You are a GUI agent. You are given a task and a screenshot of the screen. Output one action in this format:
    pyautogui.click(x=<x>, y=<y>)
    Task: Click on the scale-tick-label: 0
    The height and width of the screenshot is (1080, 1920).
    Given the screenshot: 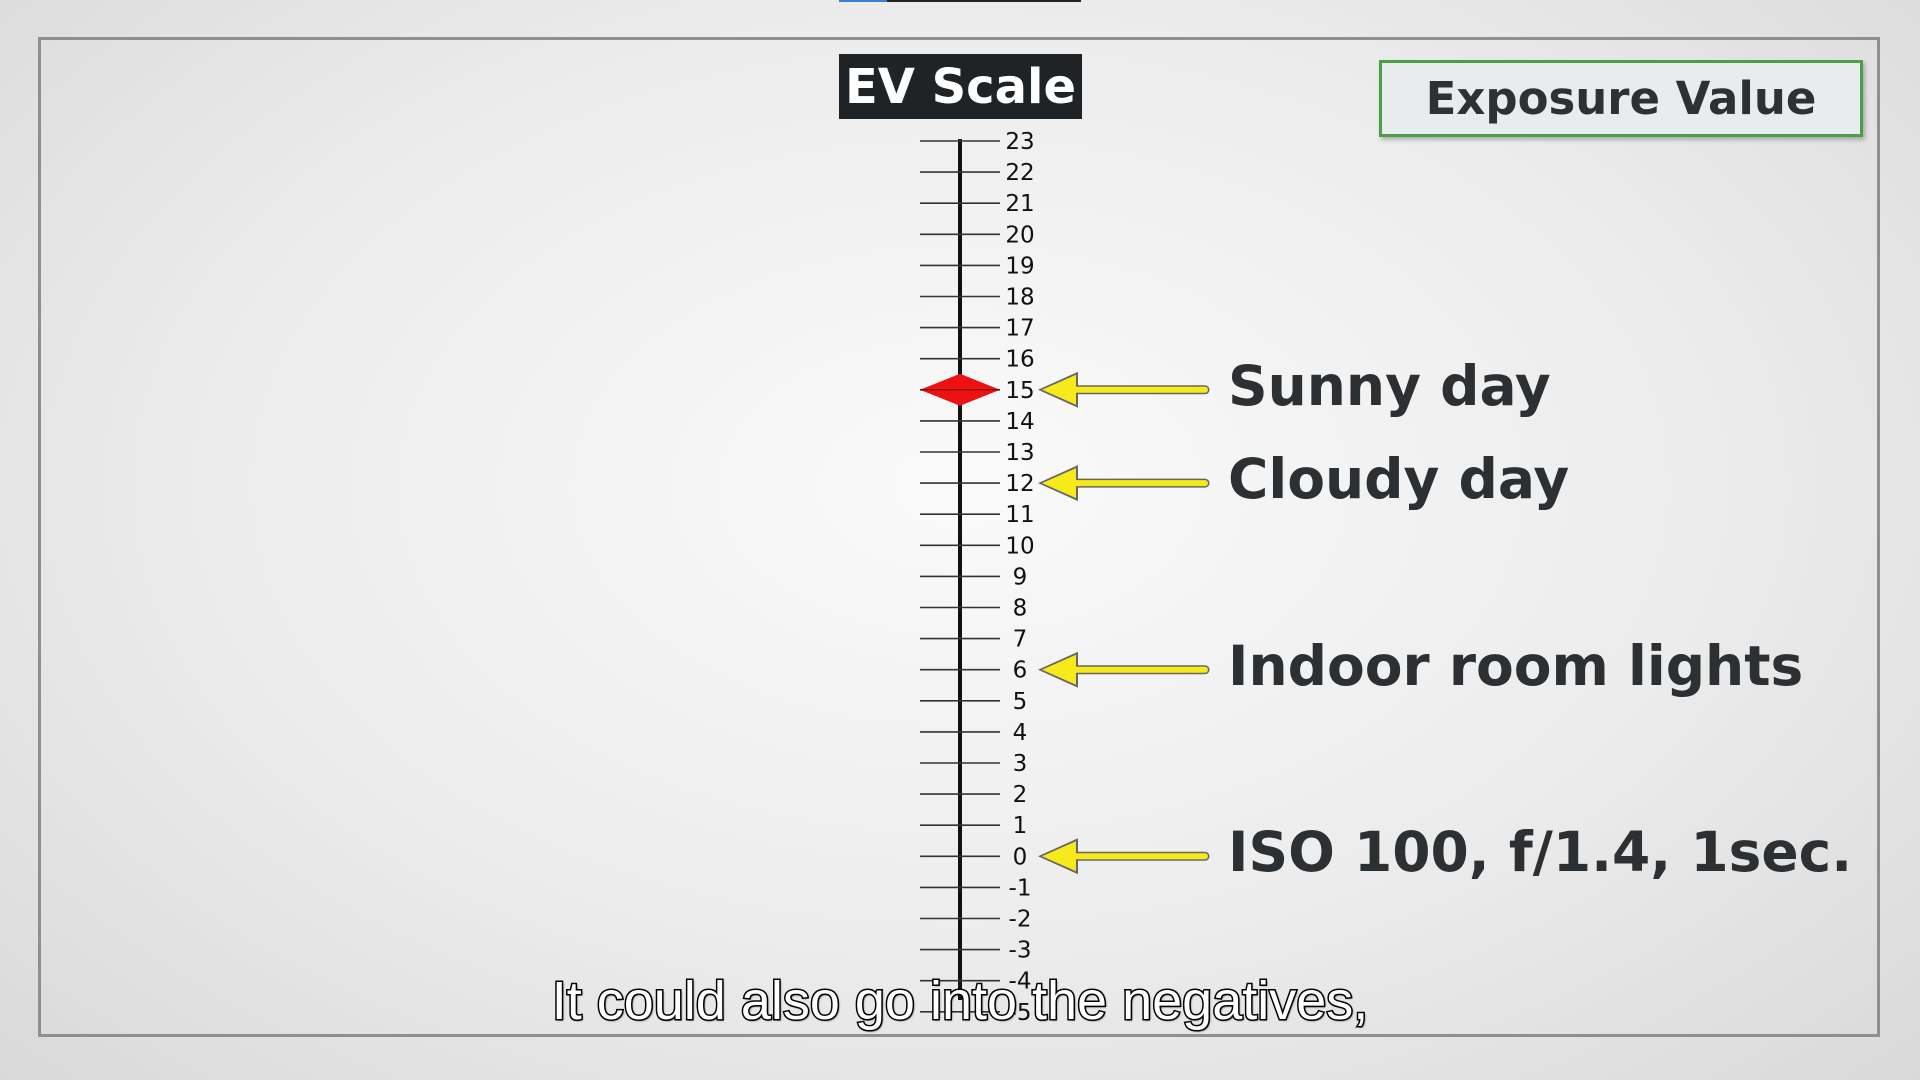 What is the action you would take?
    pyautogui.click(x=1020, y=857)
    